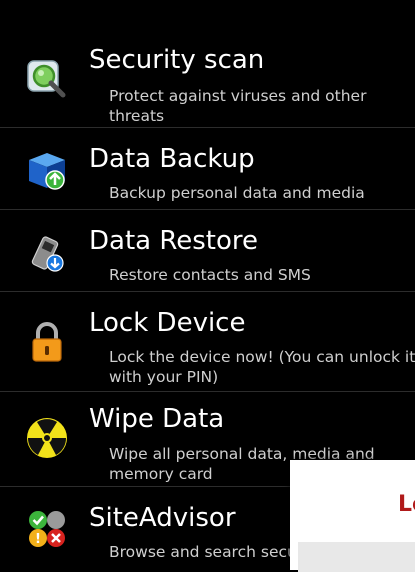 The width and height of the screenshot is (415, 572). I want to click on radiation-icon, so click(47, 438).